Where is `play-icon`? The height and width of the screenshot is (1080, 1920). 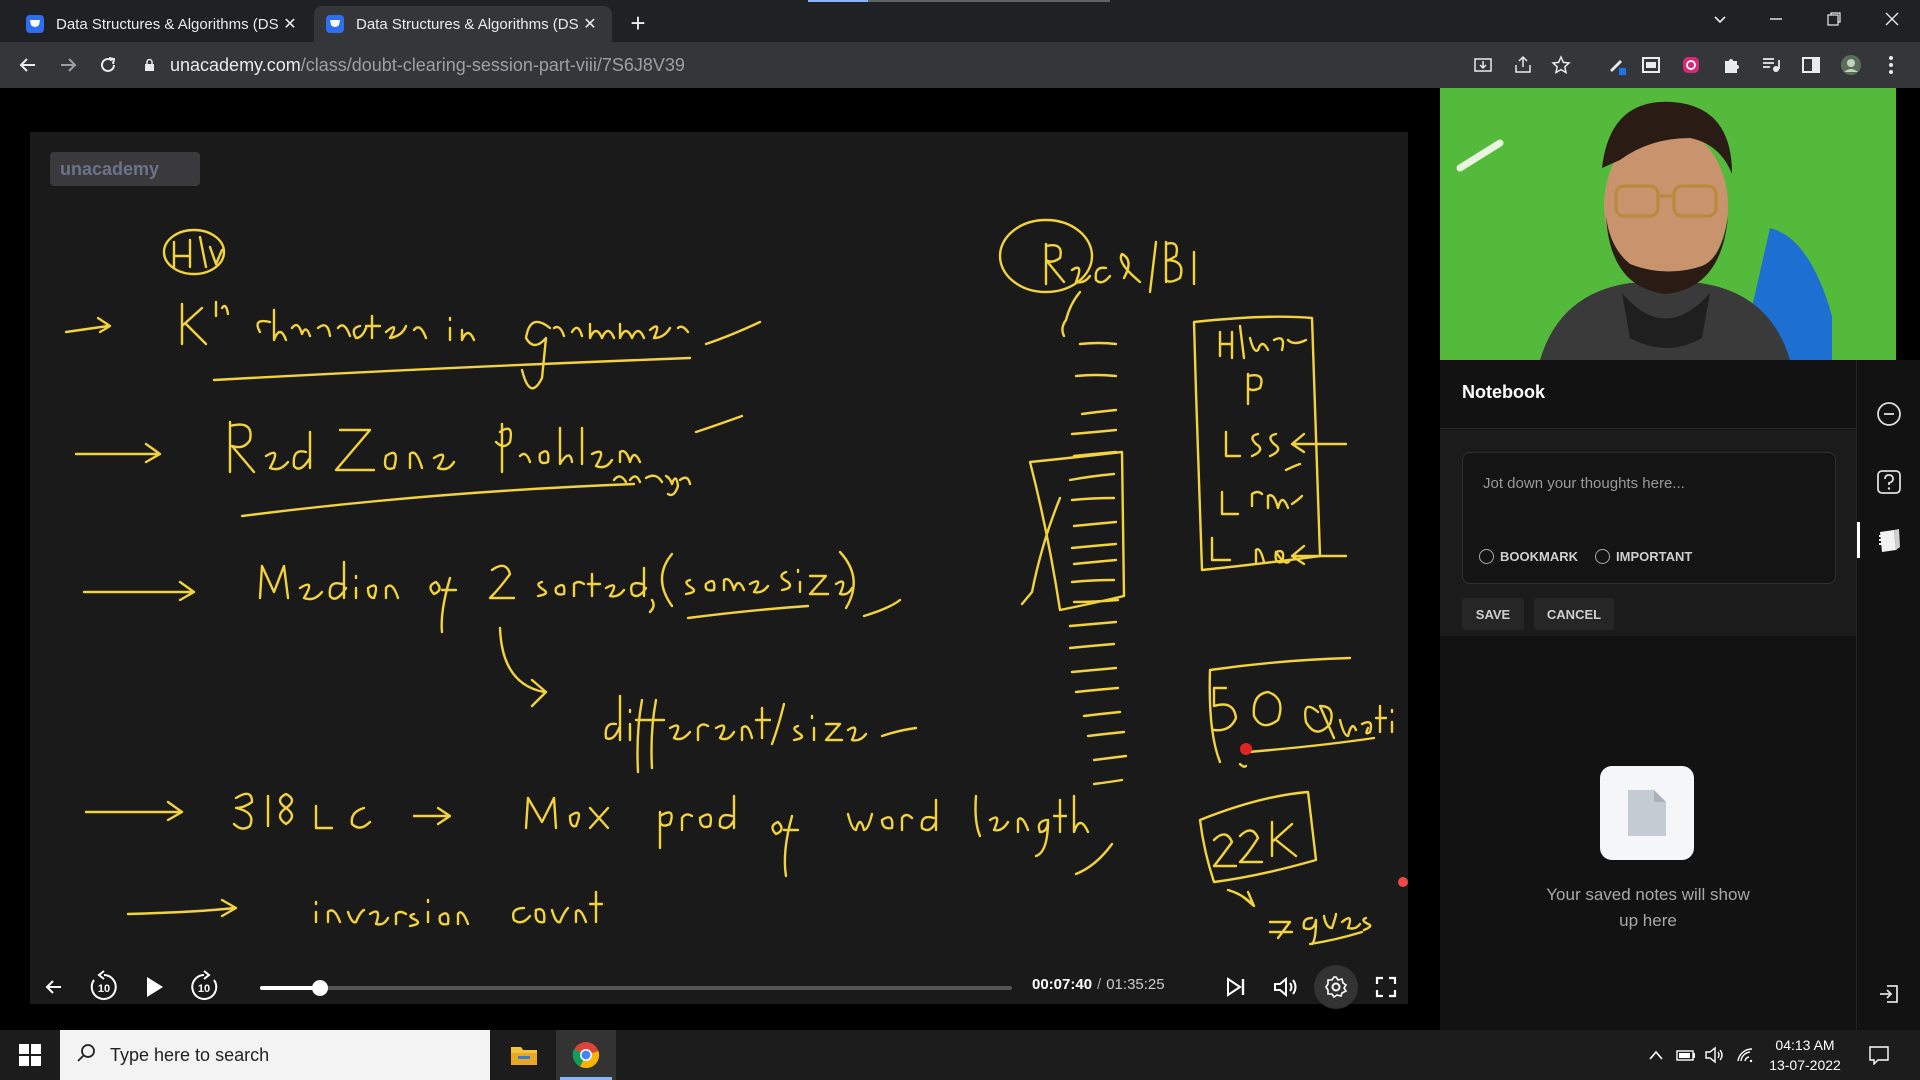 play-icon is located at coordinates (154, 987).